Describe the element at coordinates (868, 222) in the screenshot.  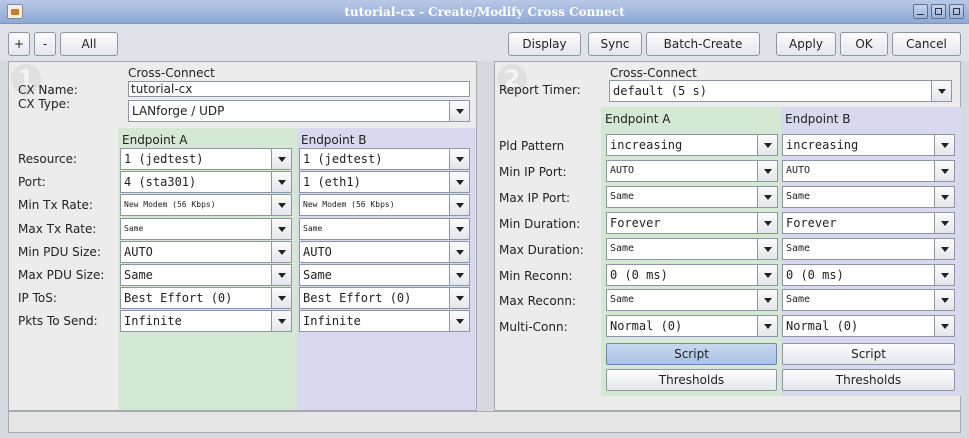
I see `min-duration-endpoint-b-select: Forever` at that location.